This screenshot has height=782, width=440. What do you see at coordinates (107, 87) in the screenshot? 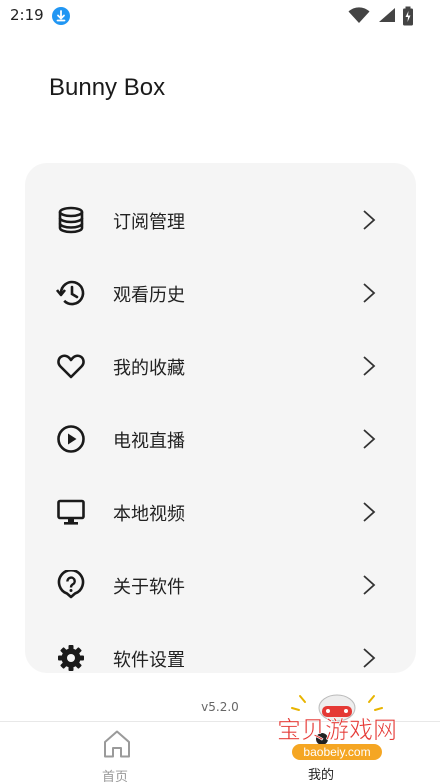
I see `app-title: Bunny Box` at bounding box center [107, 87].